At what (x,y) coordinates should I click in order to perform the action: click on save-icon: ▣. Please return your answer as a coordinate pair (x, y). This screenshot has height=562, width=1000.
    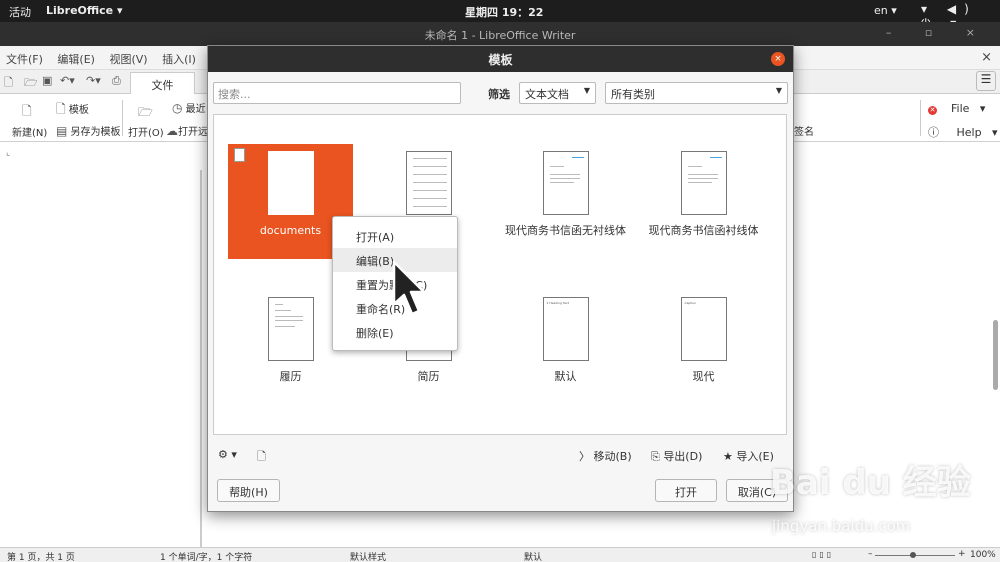
    Looking at the image, I should click on (47, 80).